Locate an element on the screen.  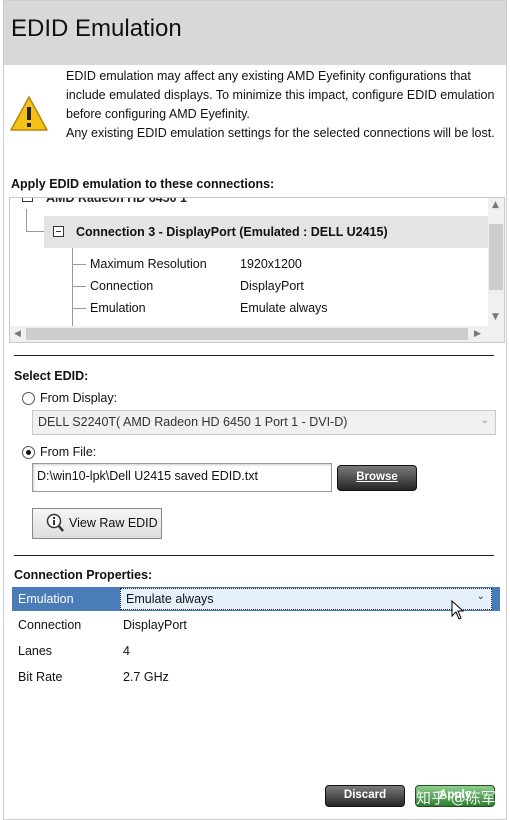
discard-button: Discard is located at coordinates (365, 796).